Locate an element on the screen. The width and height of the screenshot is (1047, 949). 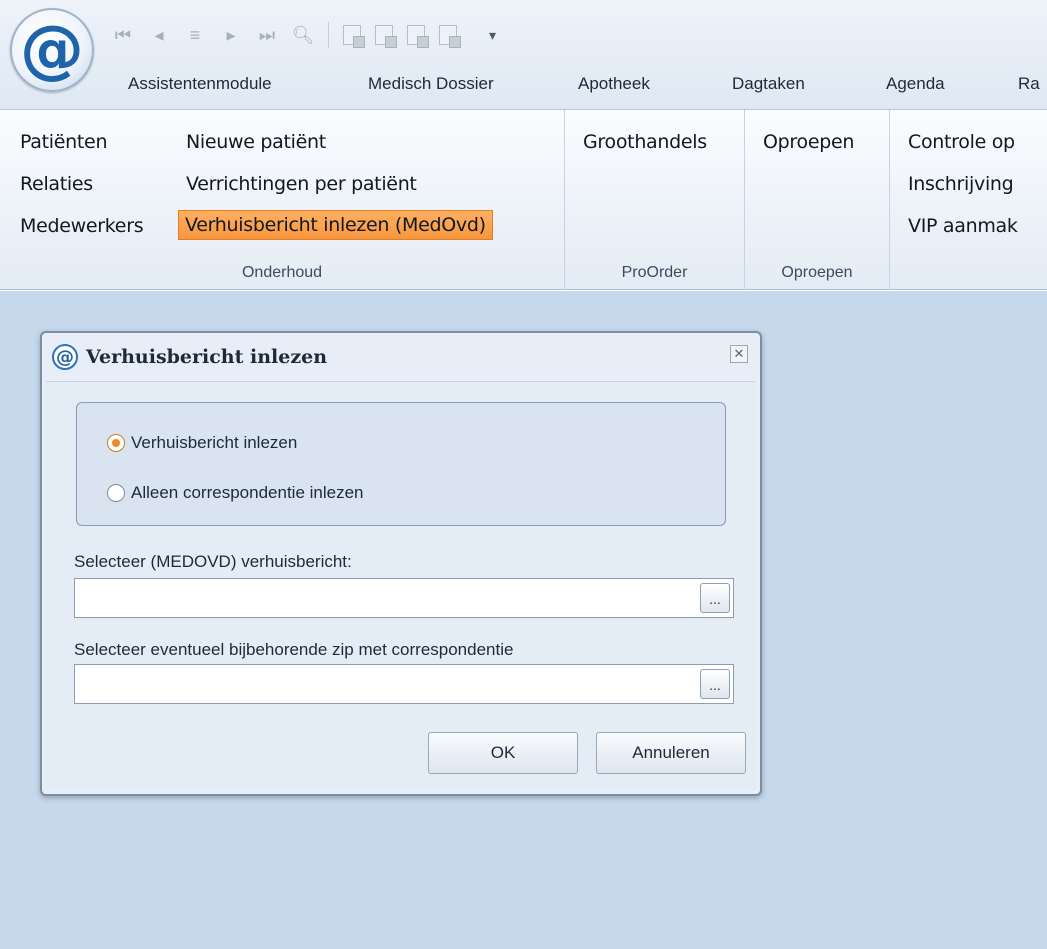
at-sign-icon: @ is located at coordinates (65, 357).